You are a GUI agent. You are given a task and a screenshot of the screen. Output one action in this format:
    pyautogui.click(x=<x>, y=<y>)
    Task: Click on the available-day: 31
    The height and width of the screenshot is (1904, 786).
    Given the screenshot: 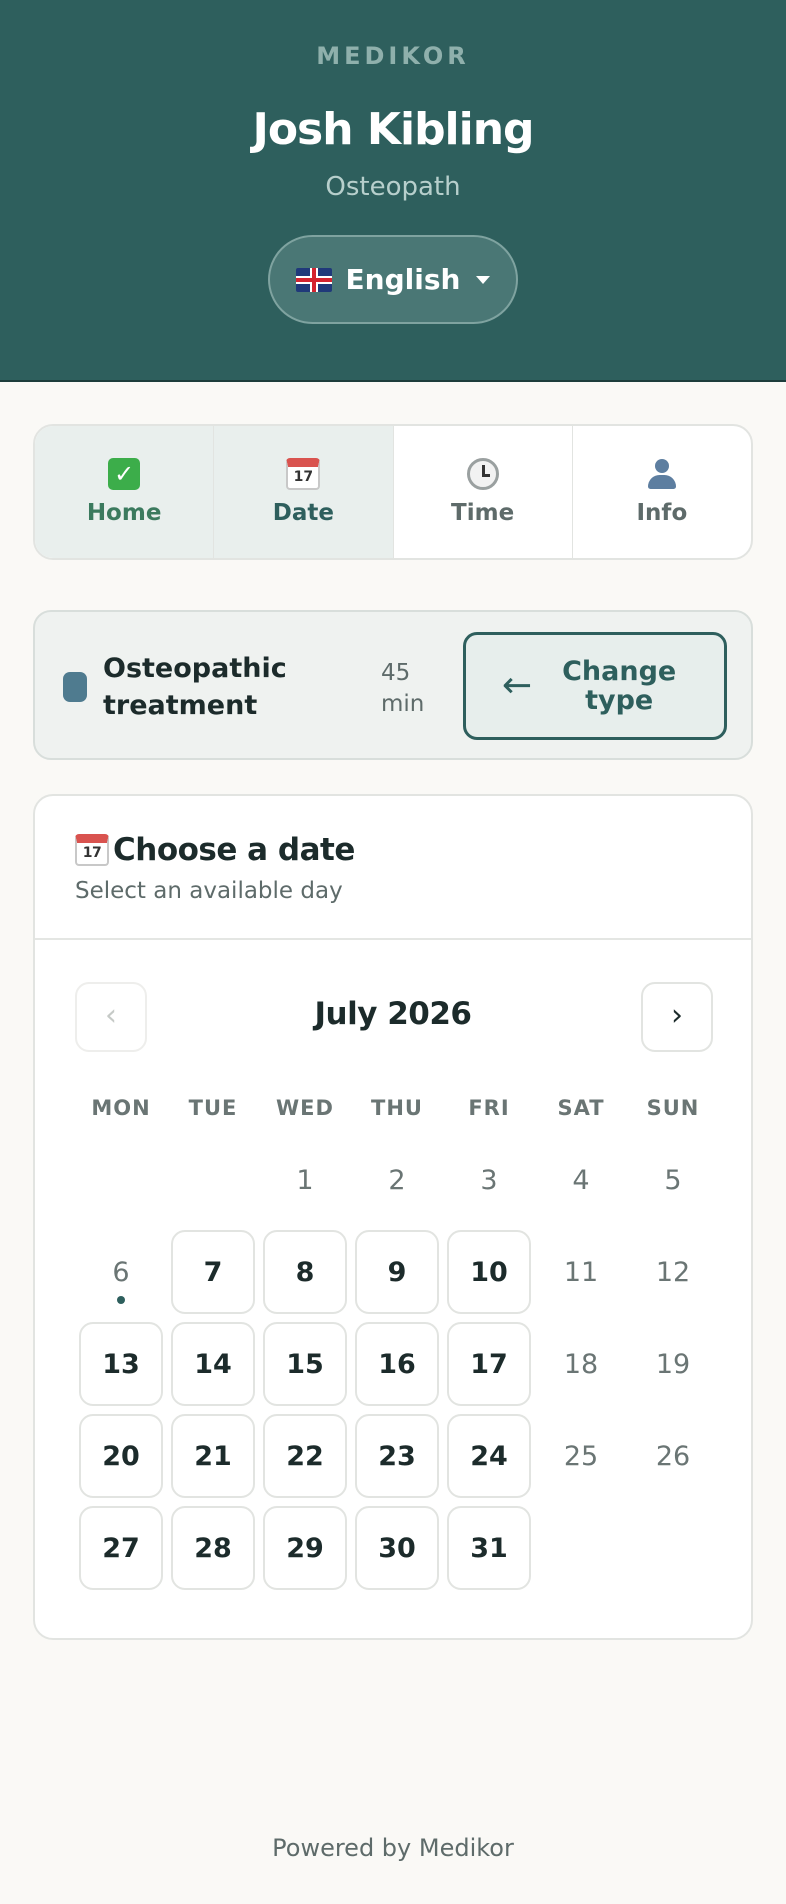 What is the action you would take?
    pyautogui.click(x=489, y=1548)
    